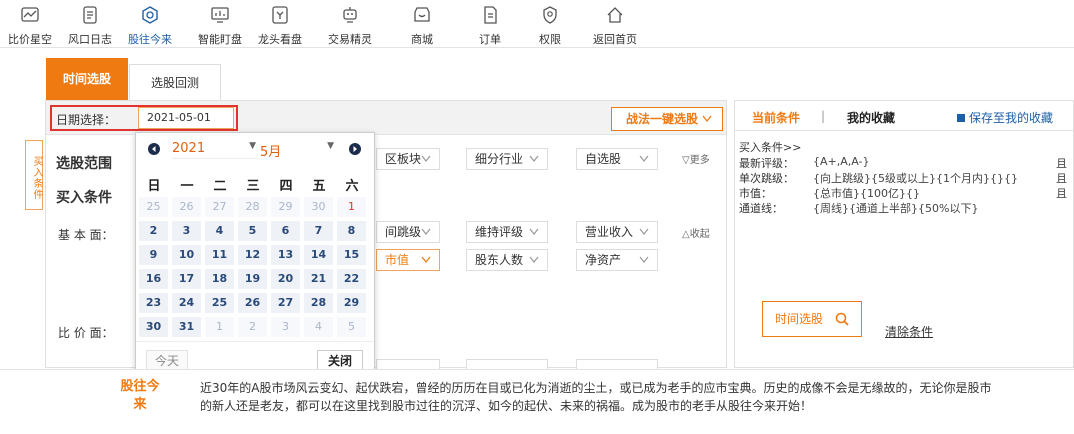 This screenshot has height=434, width=1074. I want to click on industry-dropdown: 细分行业, so click(507, 159).